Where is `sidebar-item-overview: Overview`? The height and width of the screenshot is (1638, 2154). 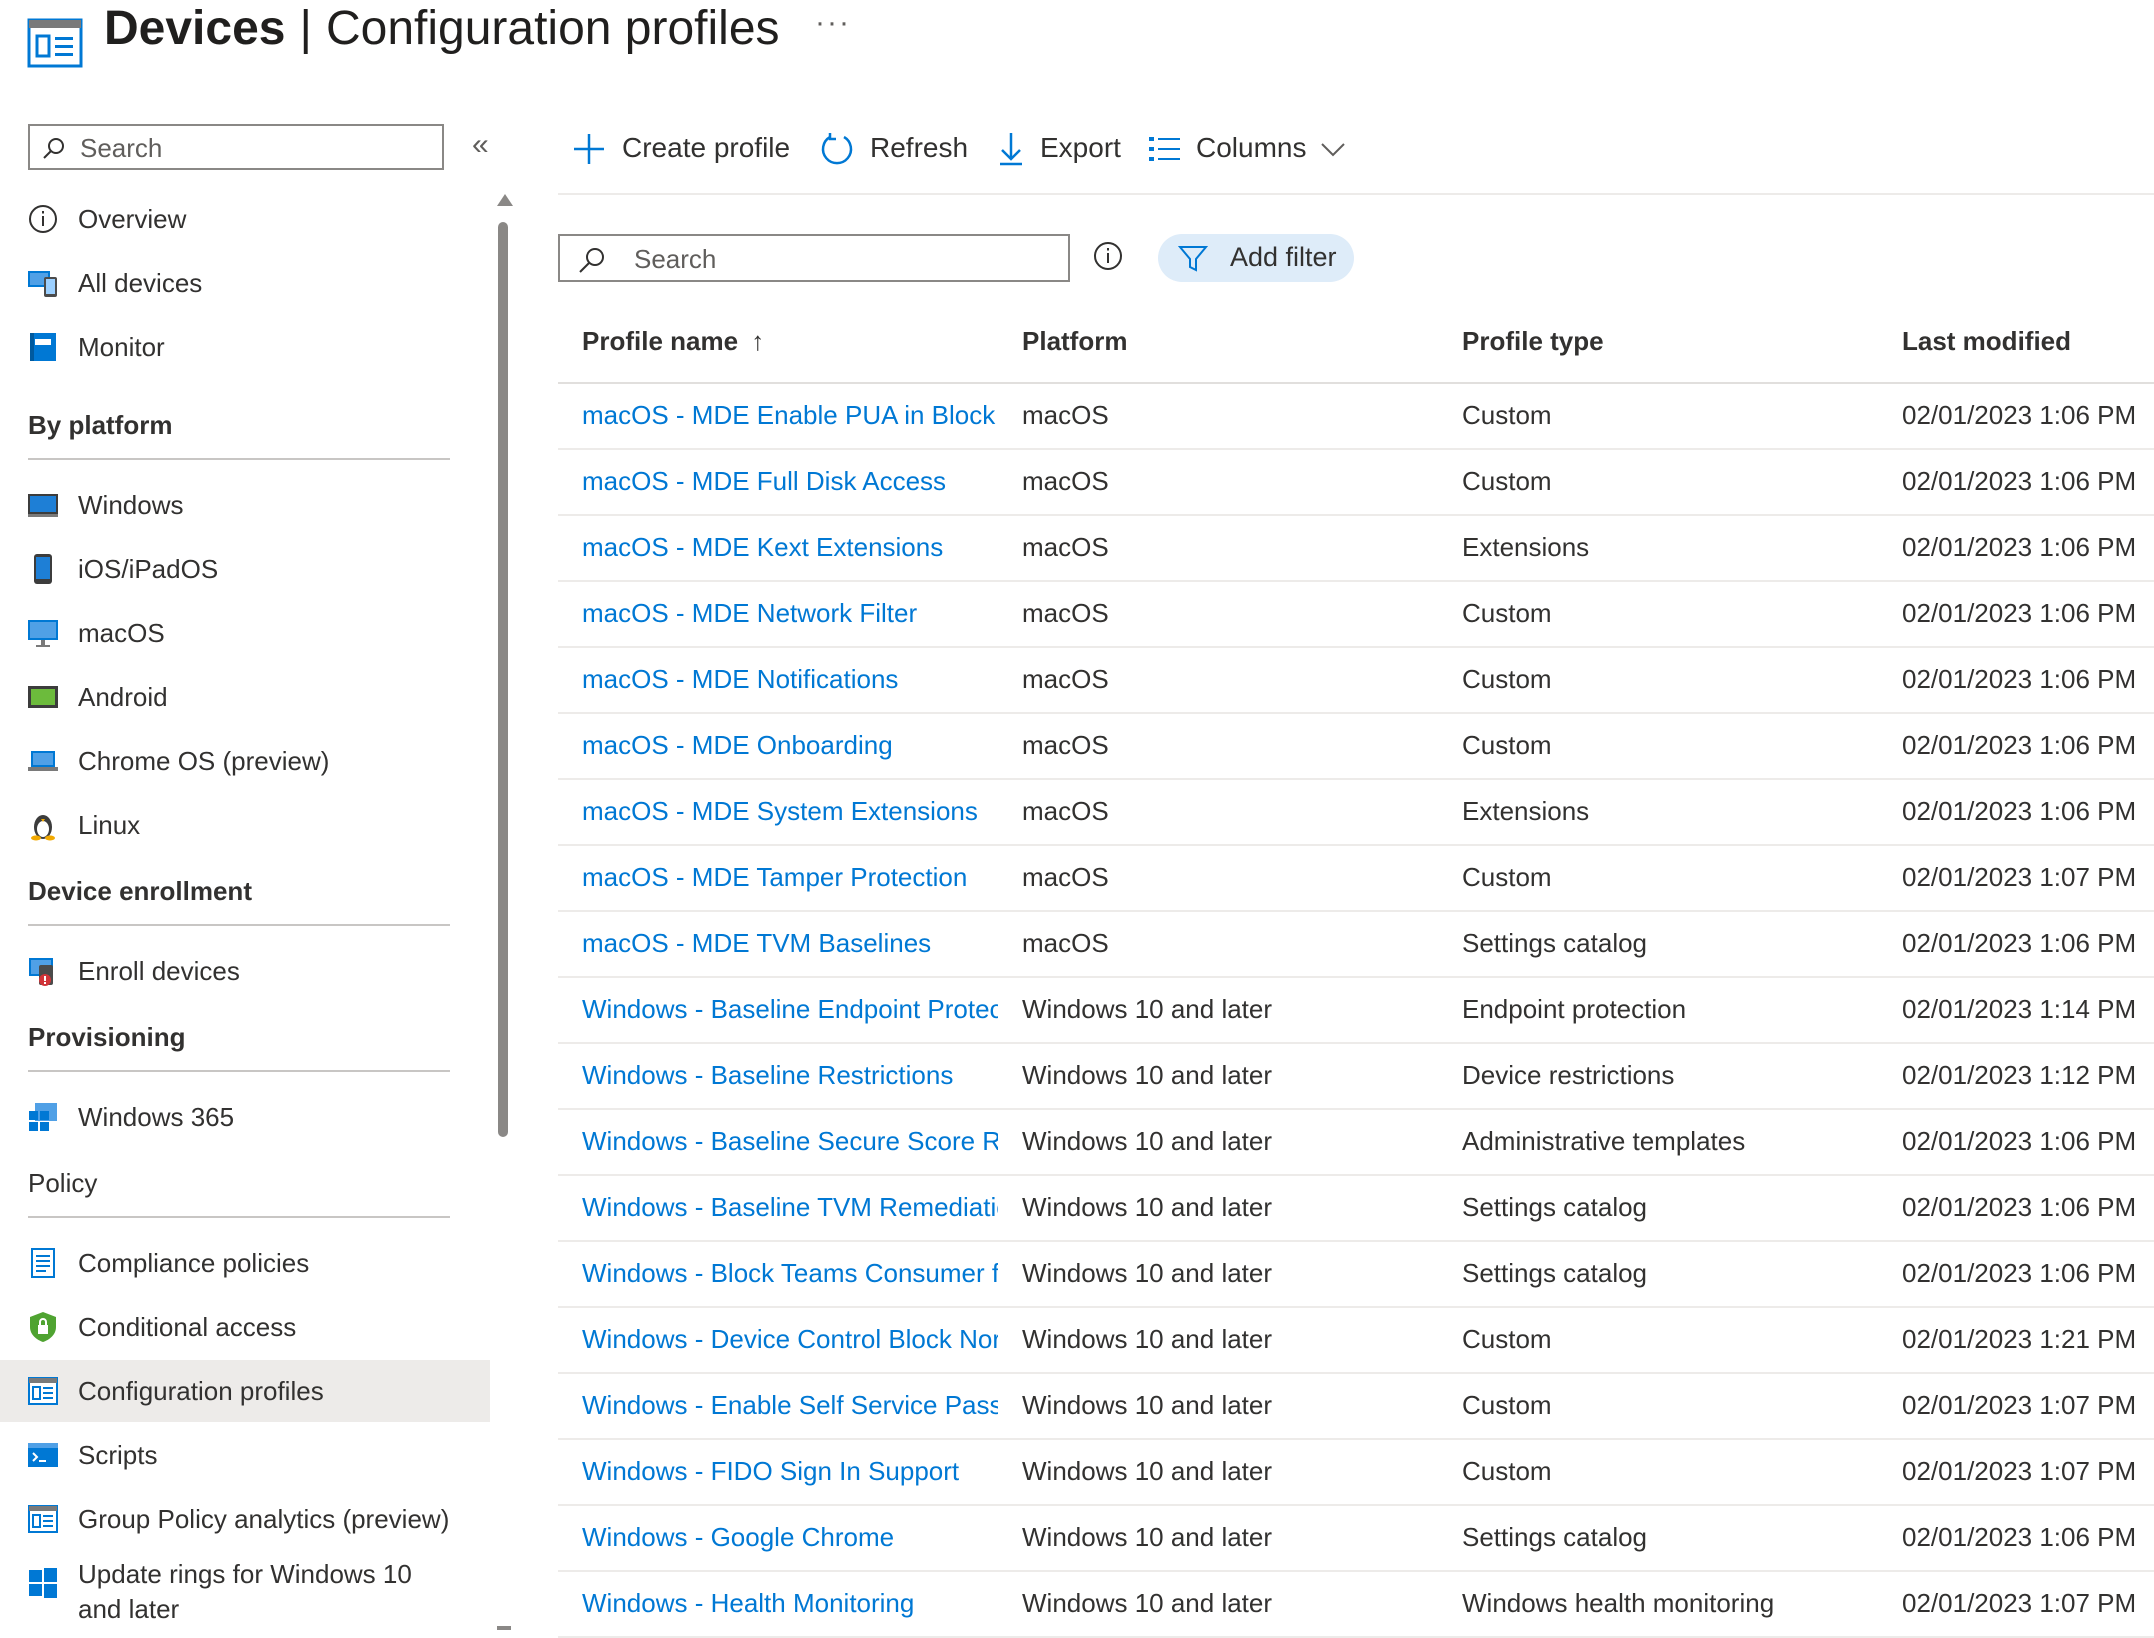 sidebar-item-overview: Overview is located at coordinates (245, 219).